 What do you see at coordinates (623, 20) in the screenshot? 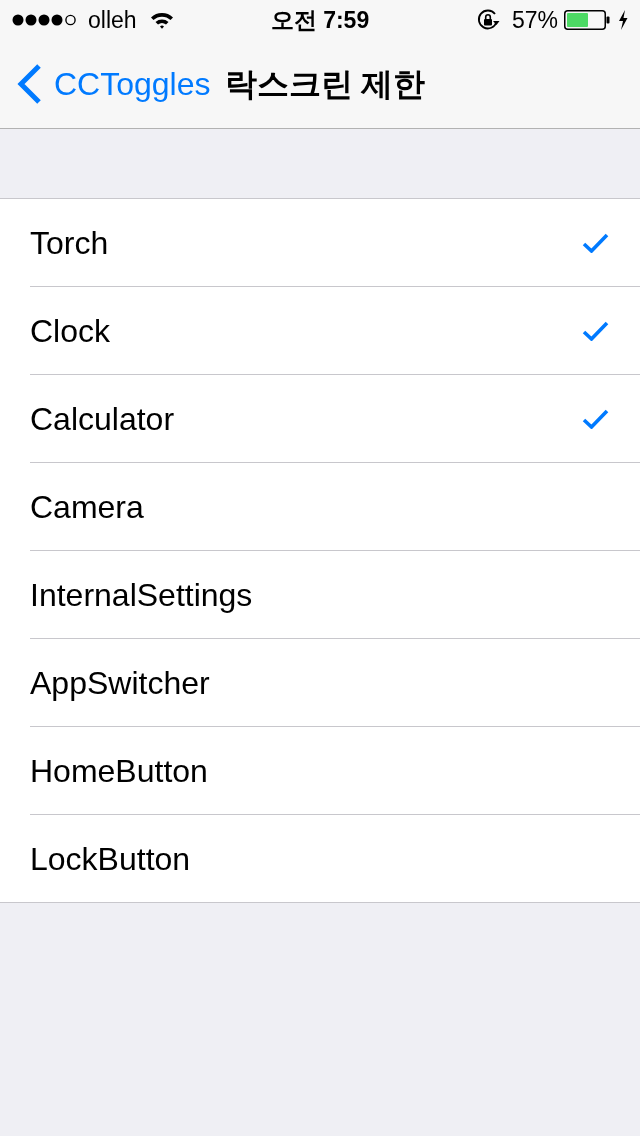
I see `charging-bolt-icon` at bounding box center [623, 20].